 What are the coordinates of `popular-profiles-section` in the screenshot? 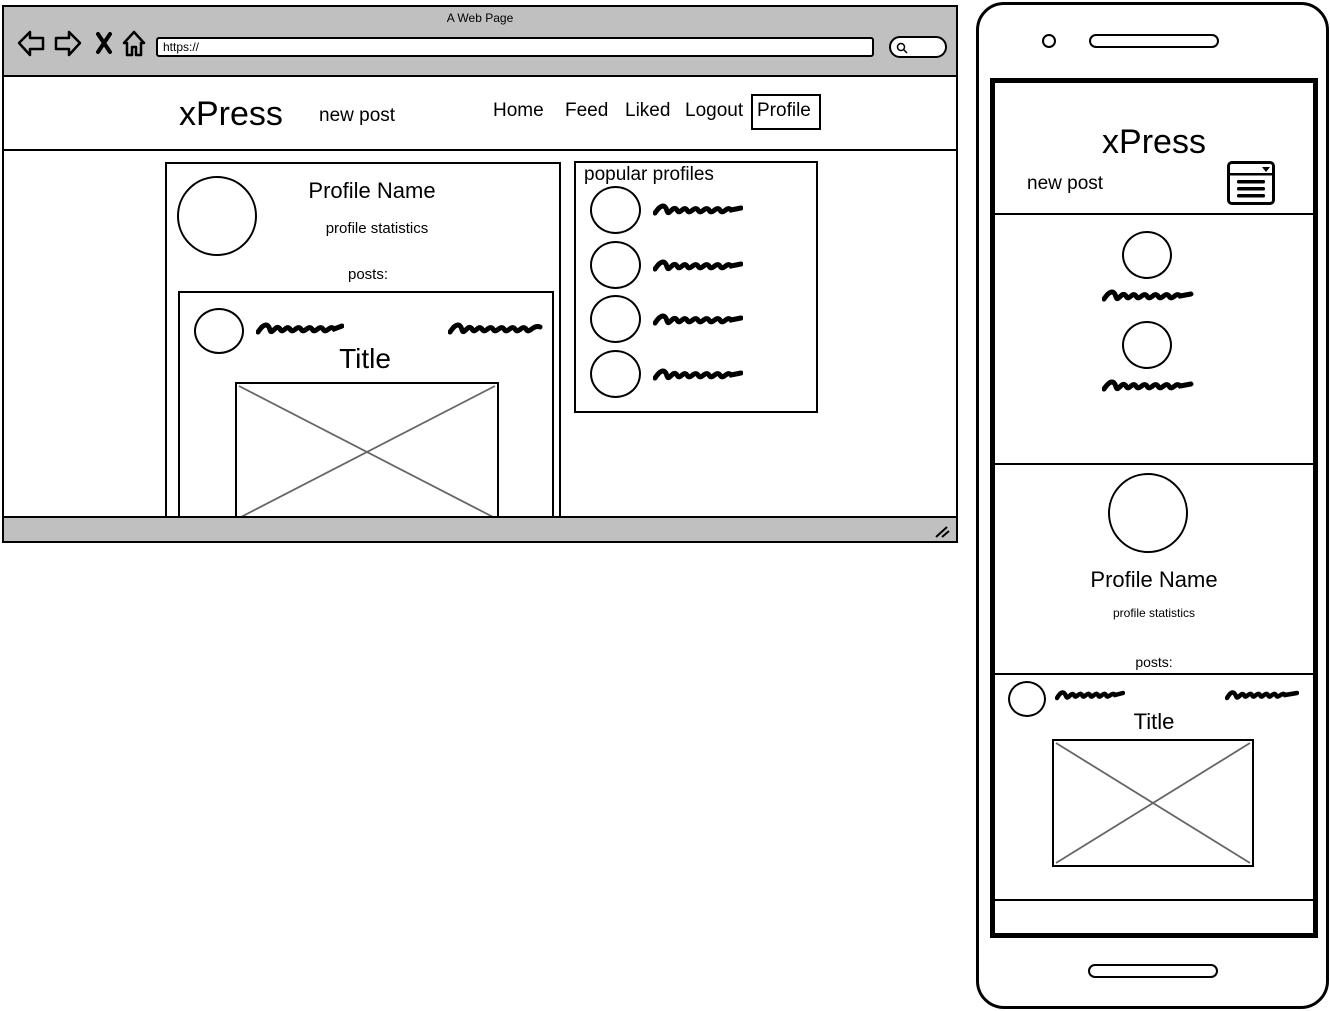 It's located at (1154, 339).